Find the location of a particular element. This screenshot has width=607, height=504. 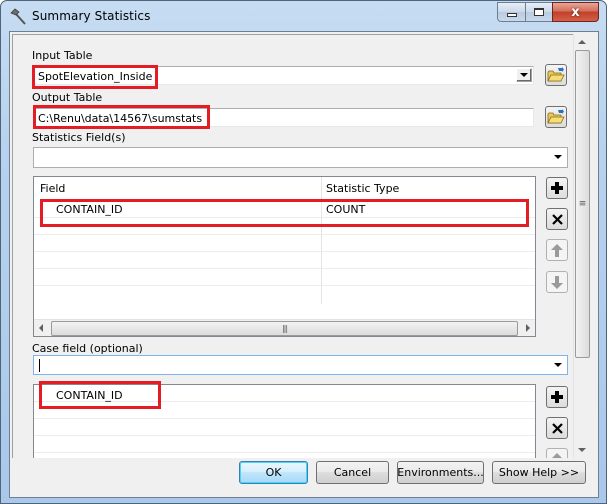

vertical-scrollbar: ≡ is located at coordinates (581, 246).